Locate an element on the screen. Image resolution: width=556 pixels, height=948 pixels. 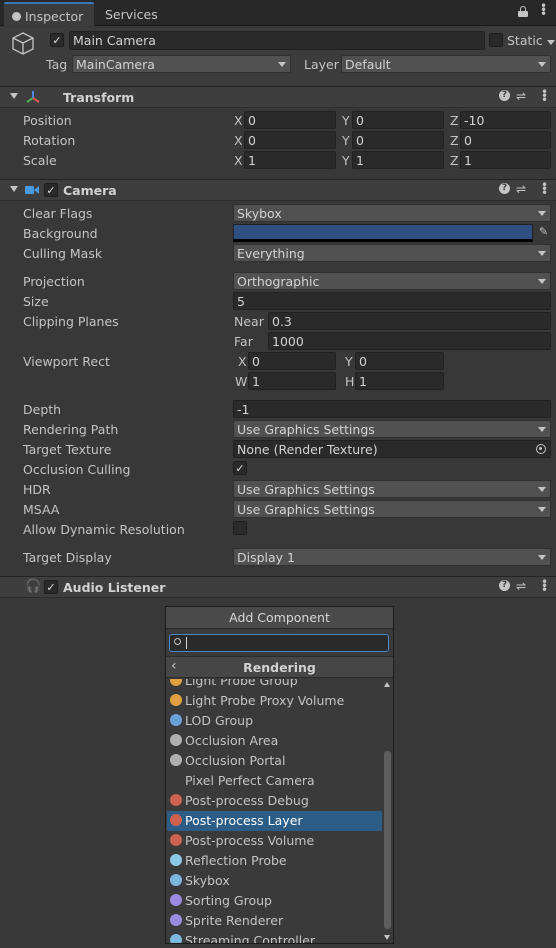
list-item: Sprite Renderer is located at coordinates (274, 921).